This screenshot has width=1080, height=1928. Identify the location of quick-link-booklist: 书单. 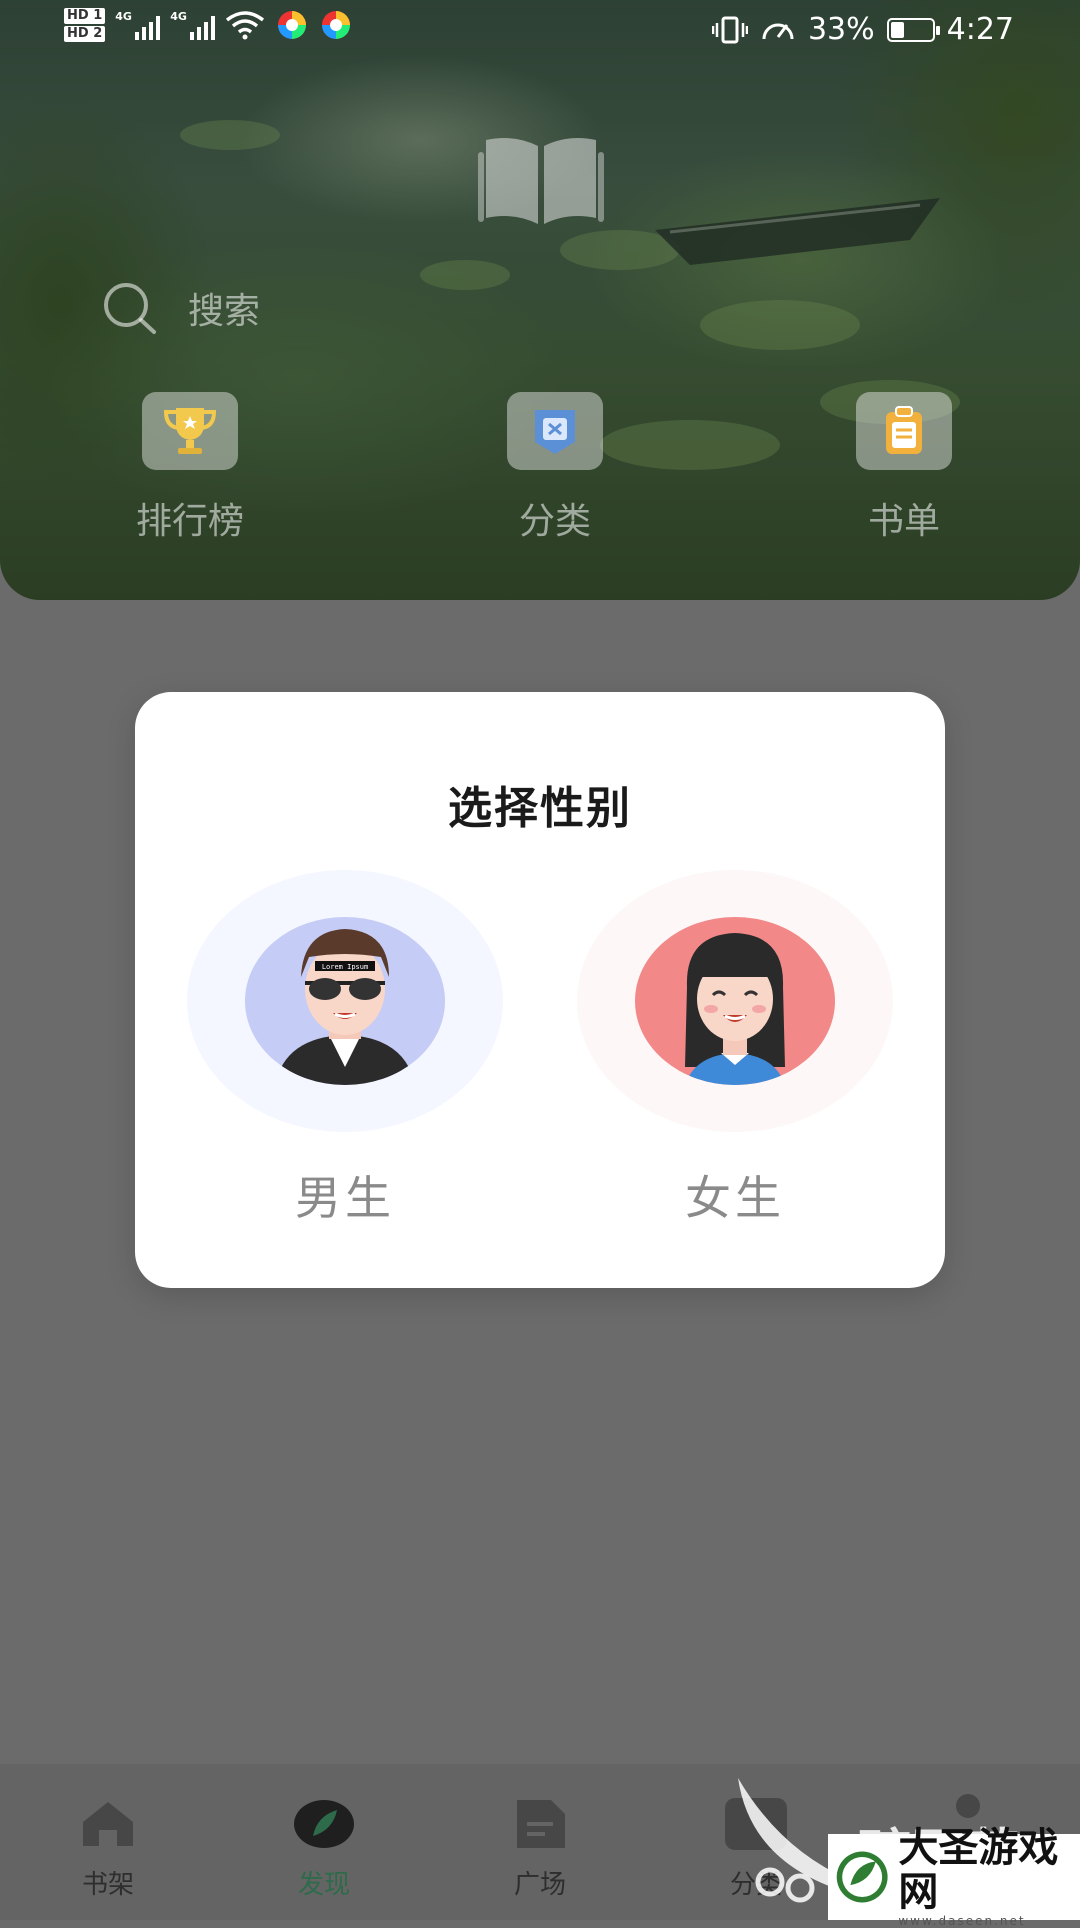
(904, 468).